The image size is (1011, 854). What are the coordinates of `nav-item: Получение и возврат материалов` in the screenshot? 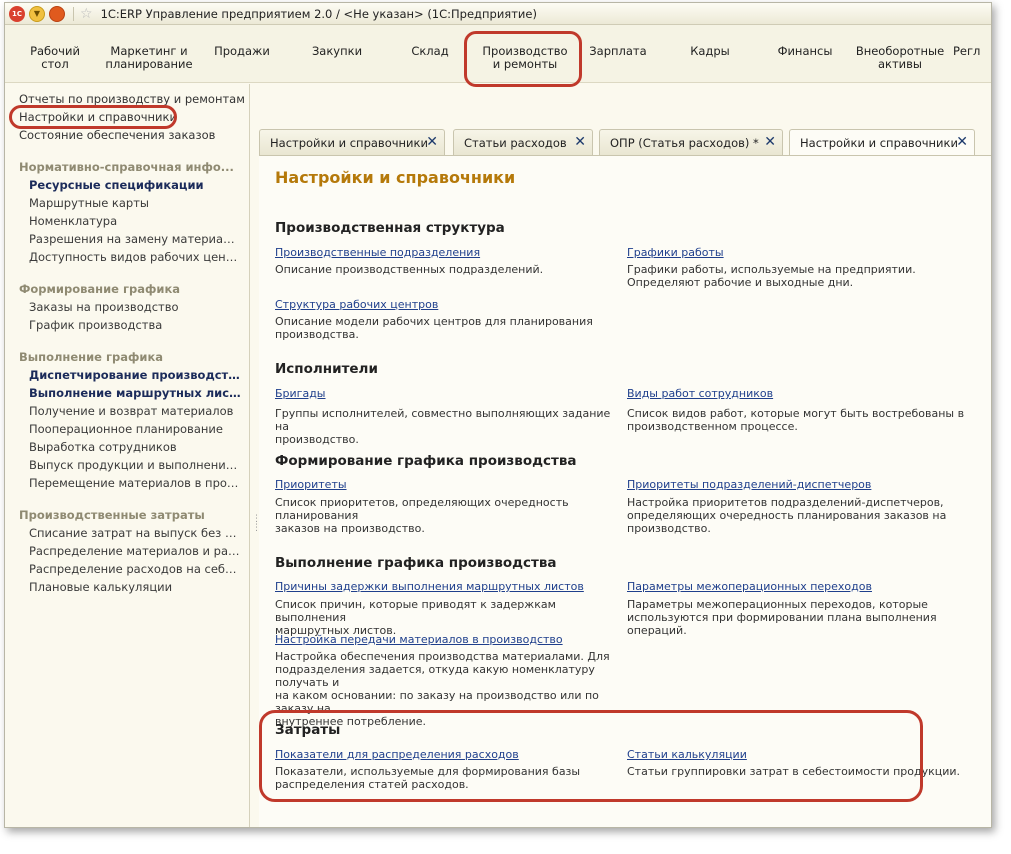 It's located at (135, 411).